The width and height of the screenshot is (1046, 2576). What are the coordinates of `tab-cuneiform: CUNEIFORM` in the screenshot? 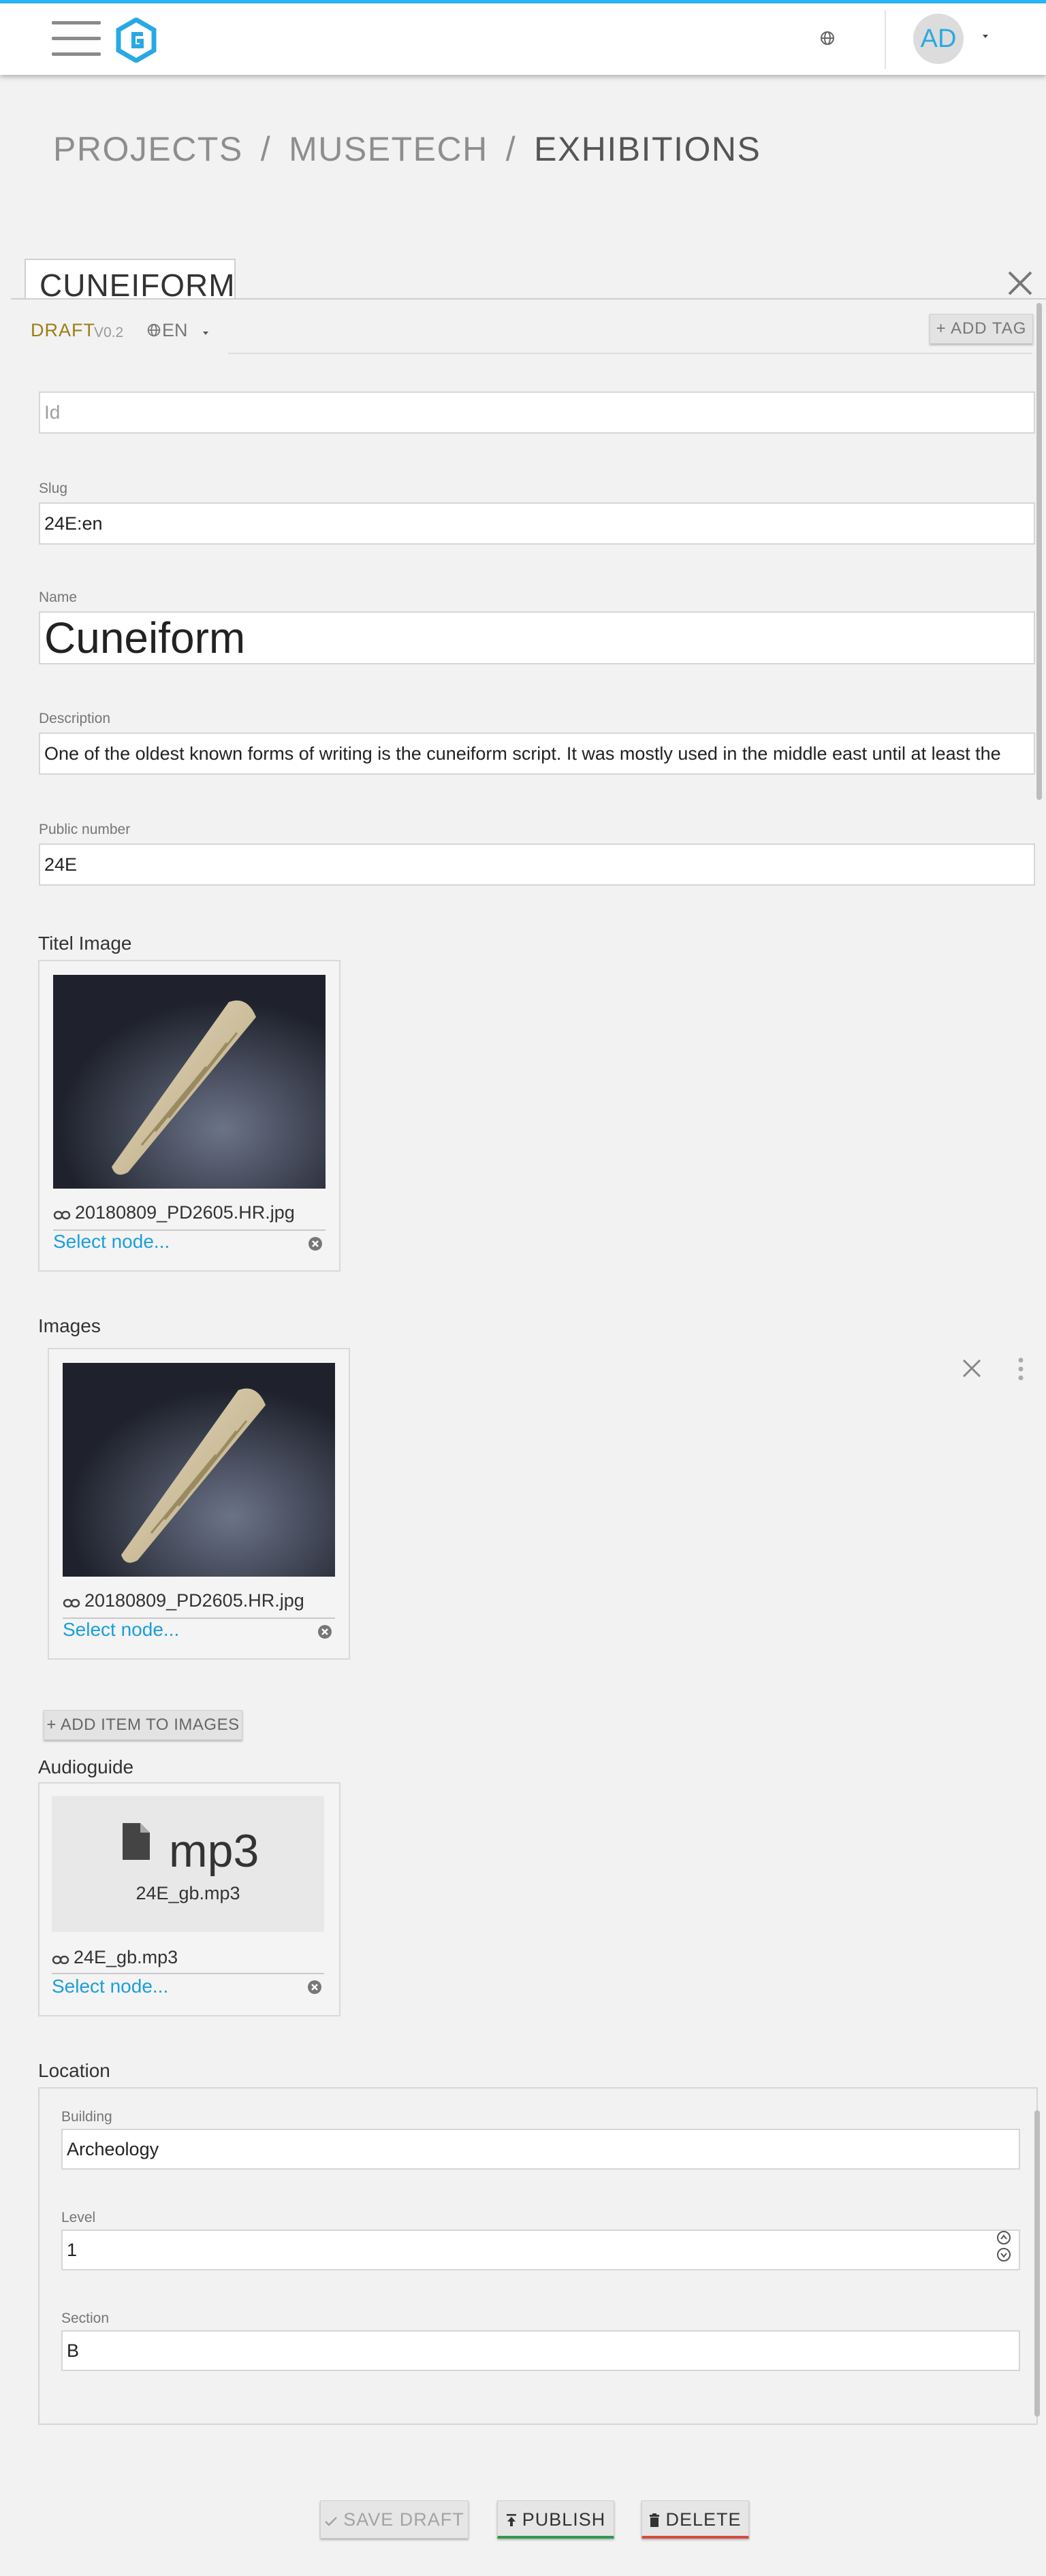 It's located at (130, 281).